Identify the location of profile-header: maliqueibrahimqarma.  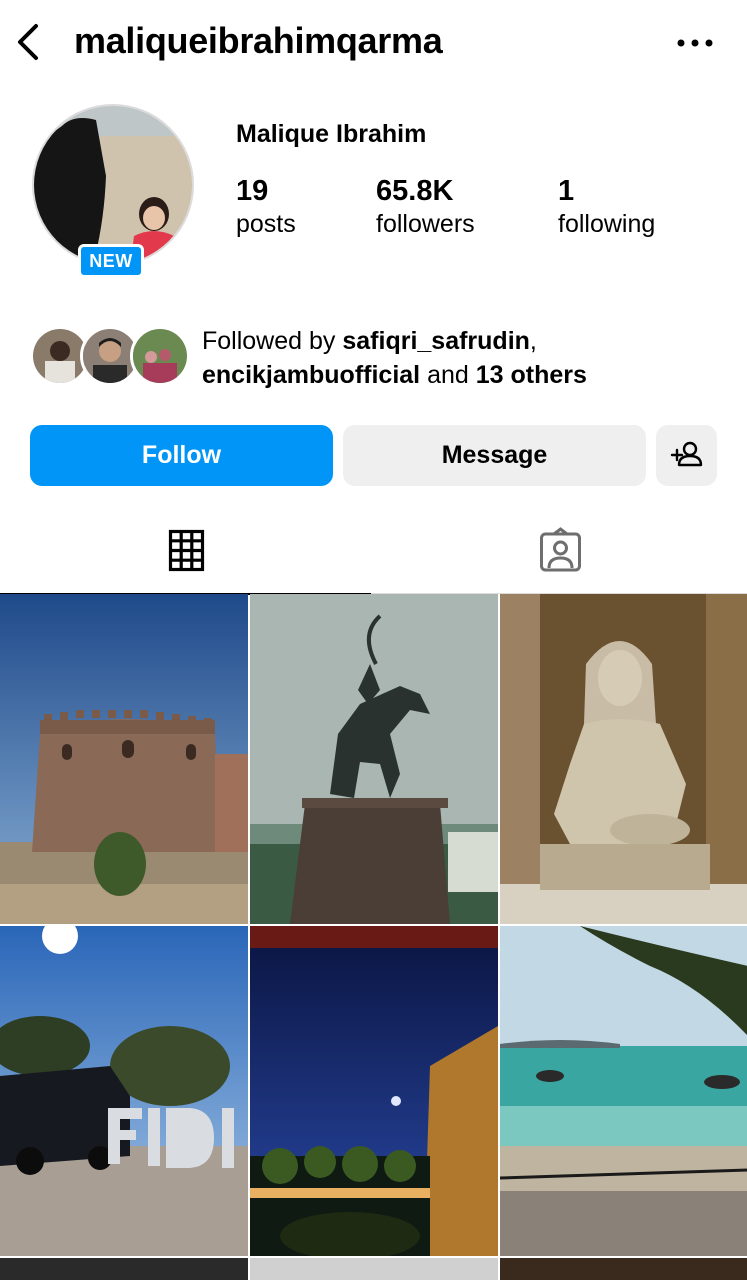
(373, 44).